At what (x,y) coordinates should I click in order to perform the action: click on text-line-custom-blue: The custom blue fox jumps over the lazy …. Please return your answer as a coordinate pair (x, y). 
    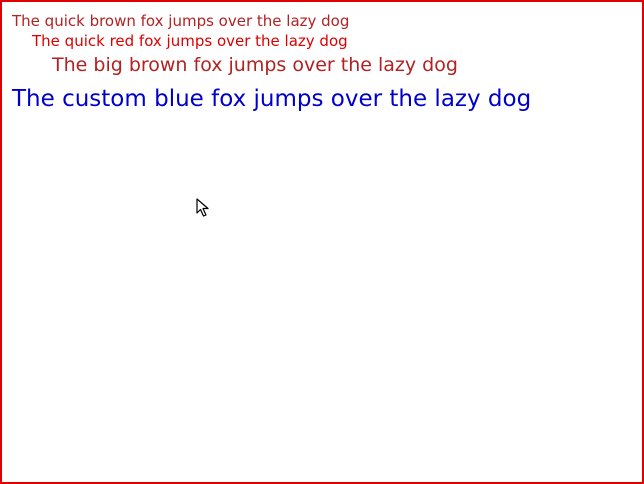
    Looking at the image, I should click on (272, 99).